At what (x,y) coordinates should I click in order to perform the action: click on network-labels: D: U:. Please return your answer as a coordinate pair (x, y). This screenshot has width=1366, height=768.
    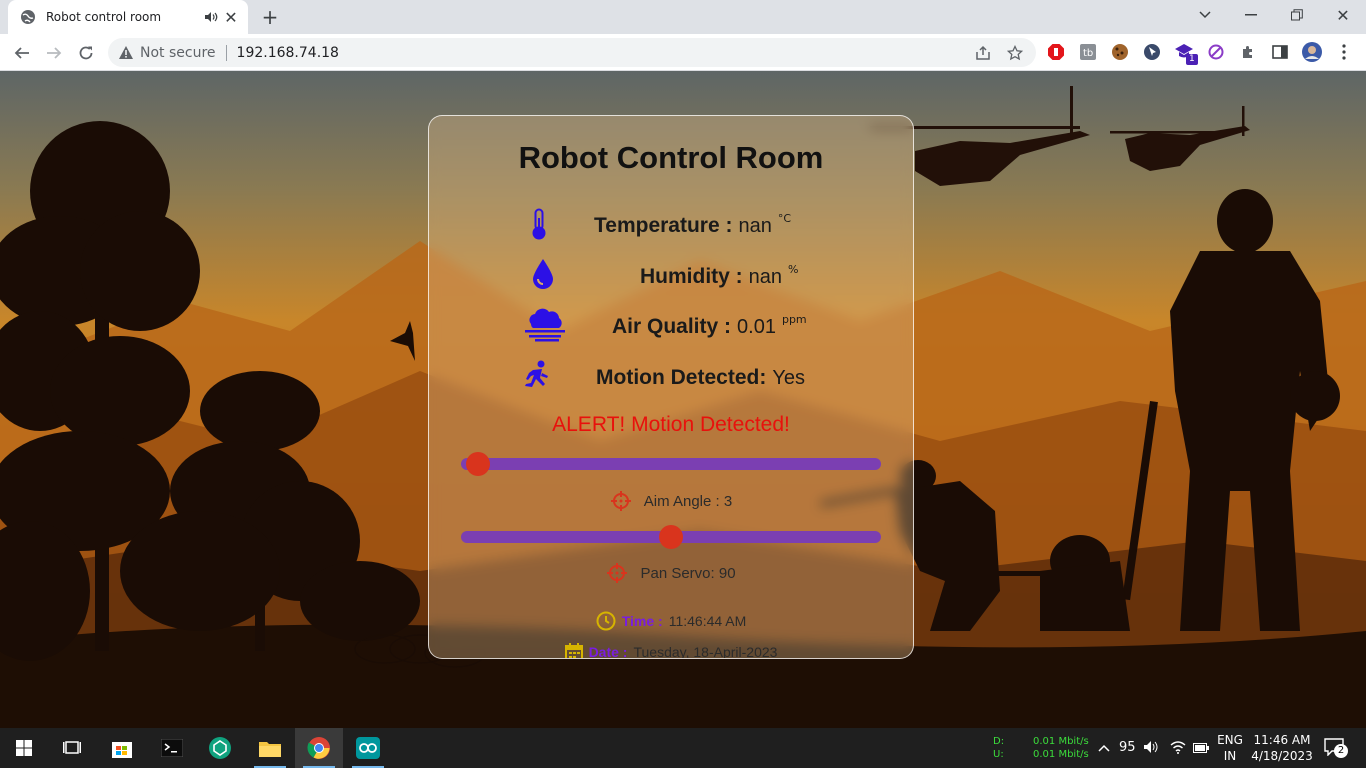
    Looking at the image, I should click on (998, 748).